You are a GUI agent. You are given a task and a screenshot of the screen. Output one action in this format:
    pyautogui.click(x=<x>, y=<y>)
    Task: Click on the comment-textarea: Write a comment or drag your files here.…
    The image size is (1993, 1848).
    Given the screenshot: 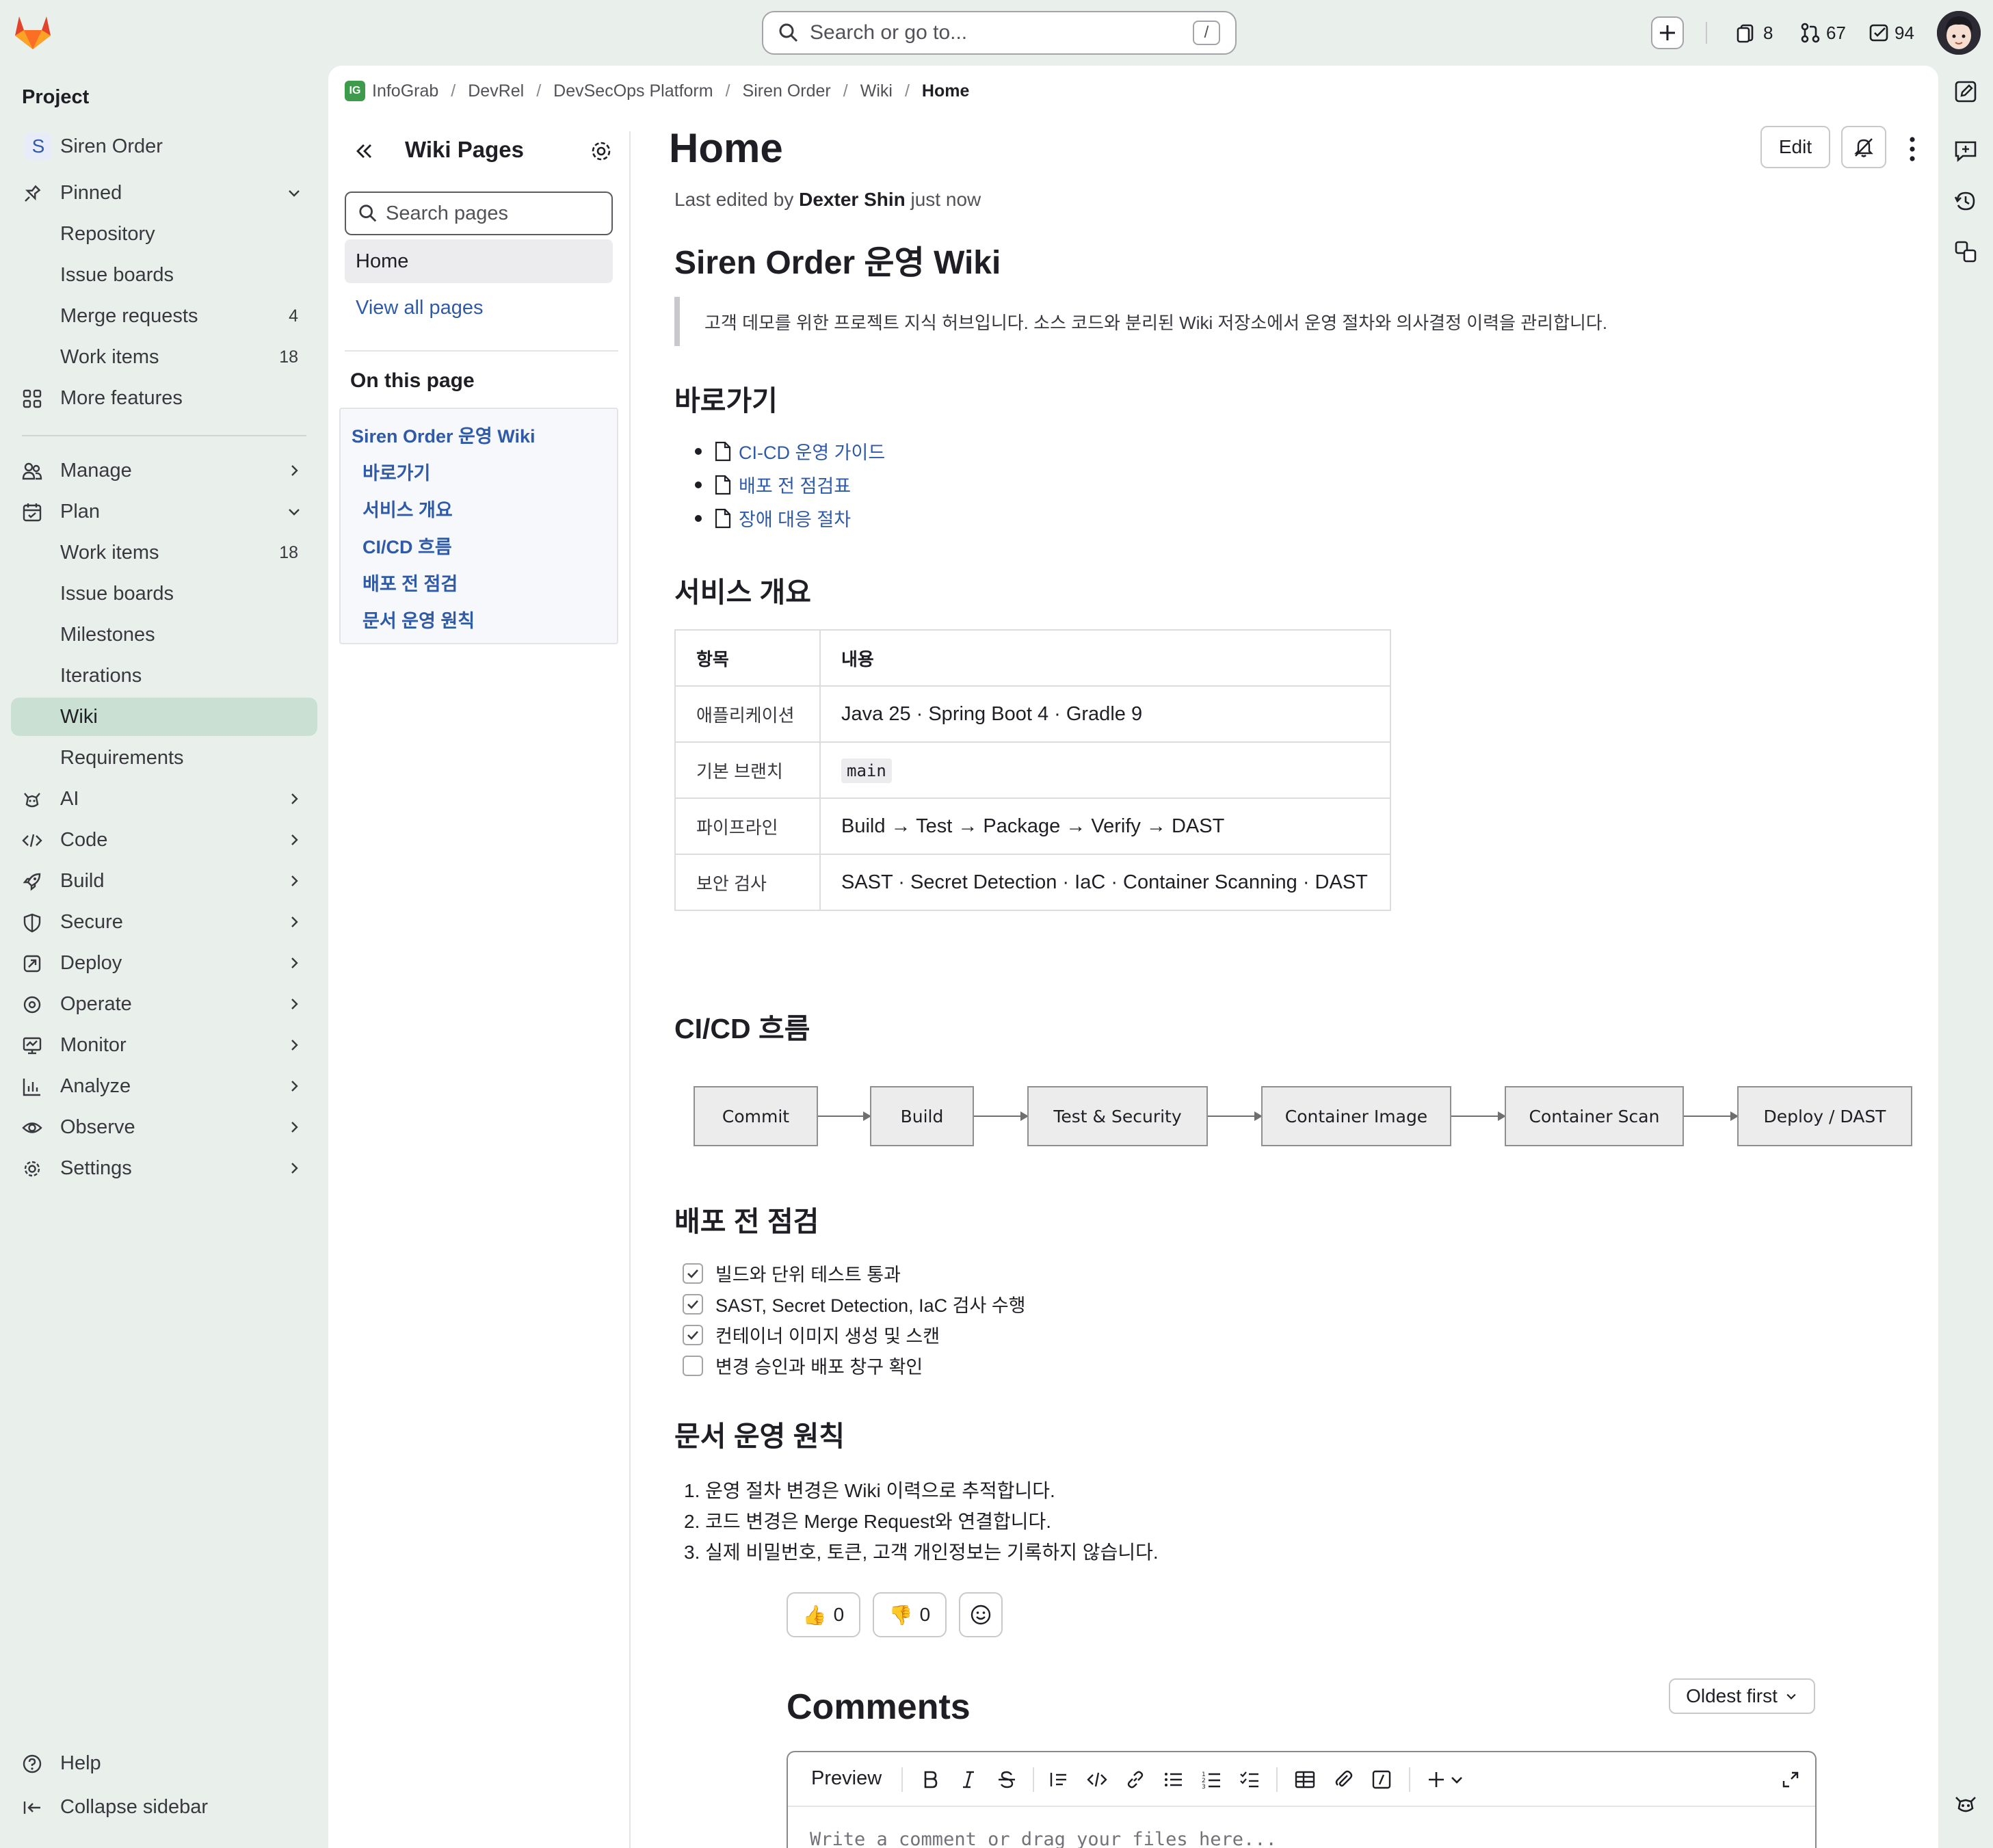 What is the action you would take?
    pyautogui.click(x=1043, y=1838)
    